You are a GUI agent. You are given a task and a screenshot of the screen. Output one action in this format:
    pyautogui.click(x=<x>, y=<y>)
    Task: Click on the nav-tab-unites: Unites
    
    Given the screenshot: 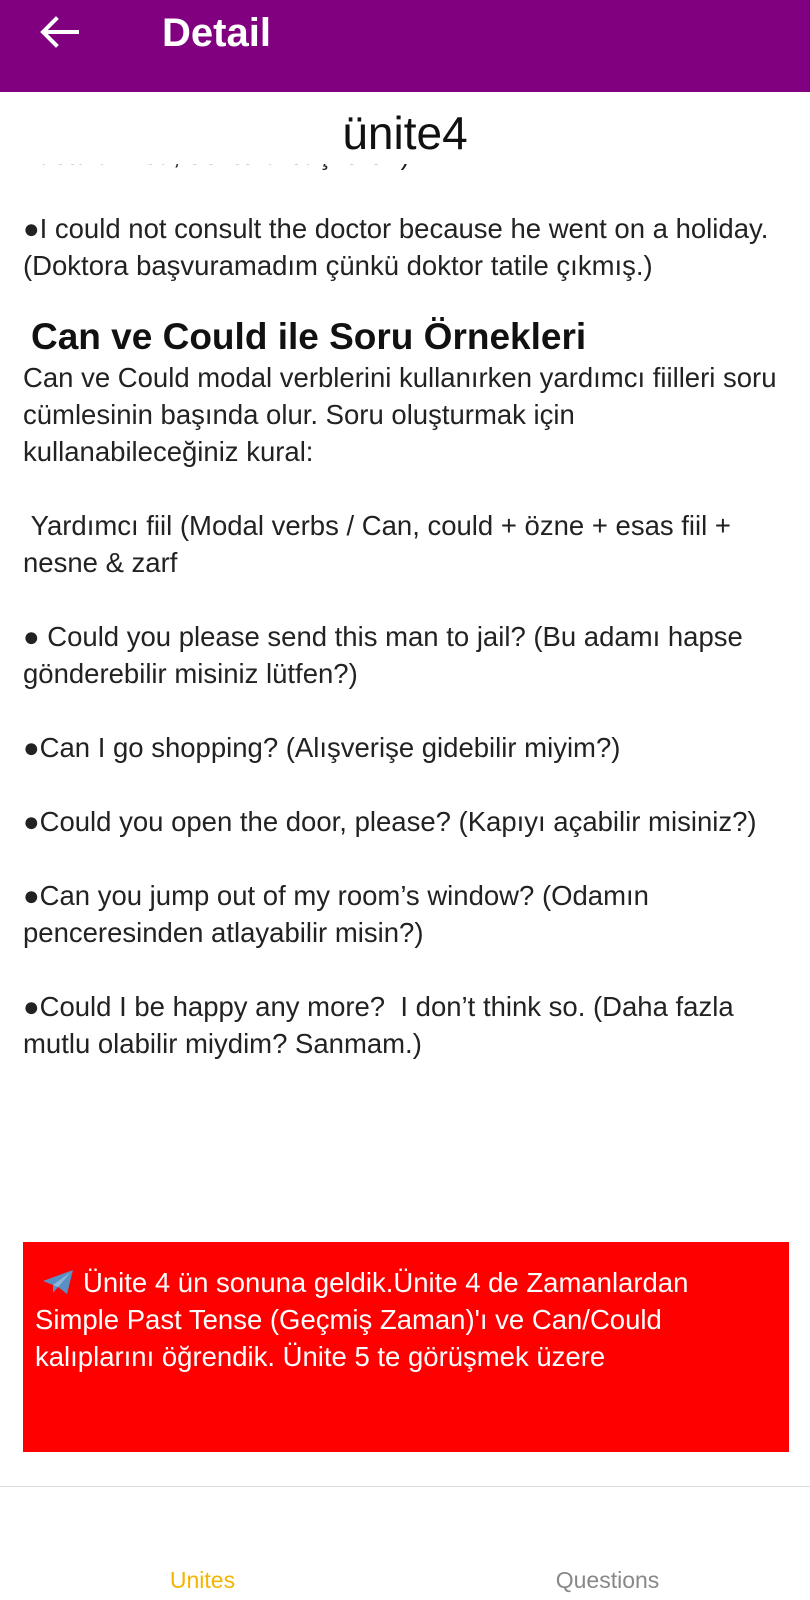 What is the action you would take?
    pyautogui.click(x=202, y=1580)
    